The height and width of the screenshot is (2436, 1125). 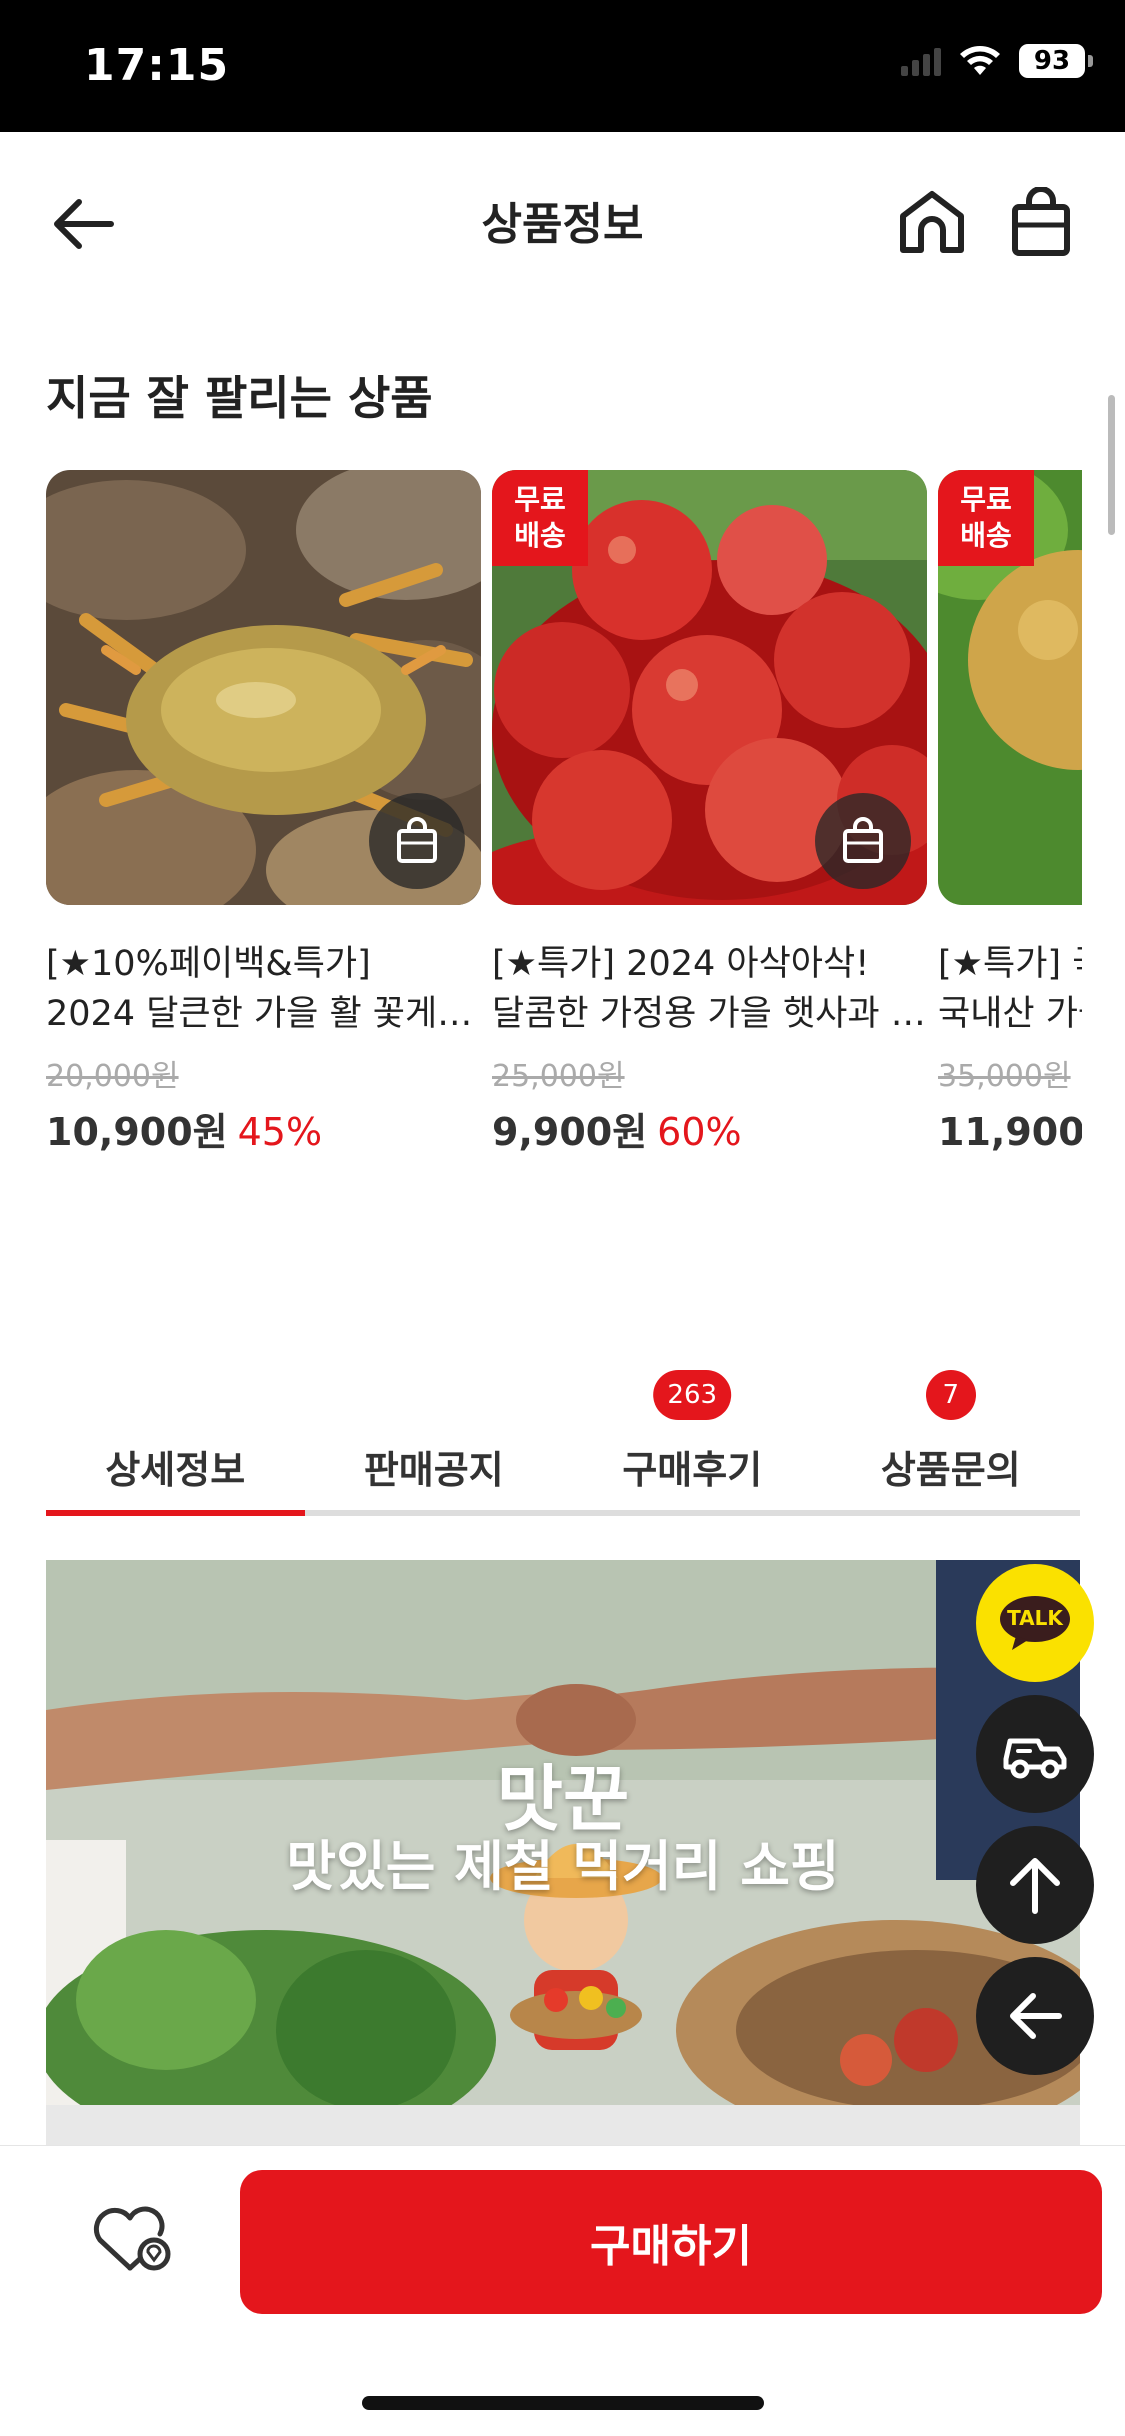 I want to click on product-image, so click(x=263, y=687).